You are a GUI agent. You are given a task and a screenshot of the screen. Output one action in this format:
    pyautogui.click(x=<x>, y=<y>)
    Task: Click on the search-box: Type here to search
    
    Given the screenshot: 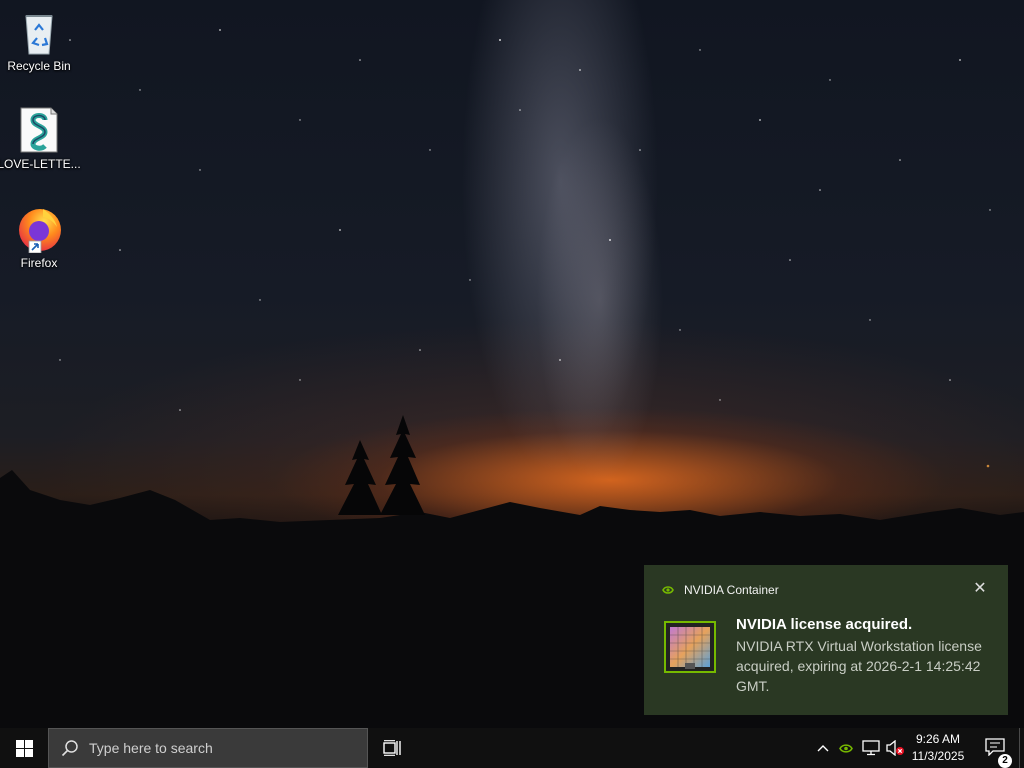 What is the action you would take?
    pyautogui.click(x=208, y=748)
    